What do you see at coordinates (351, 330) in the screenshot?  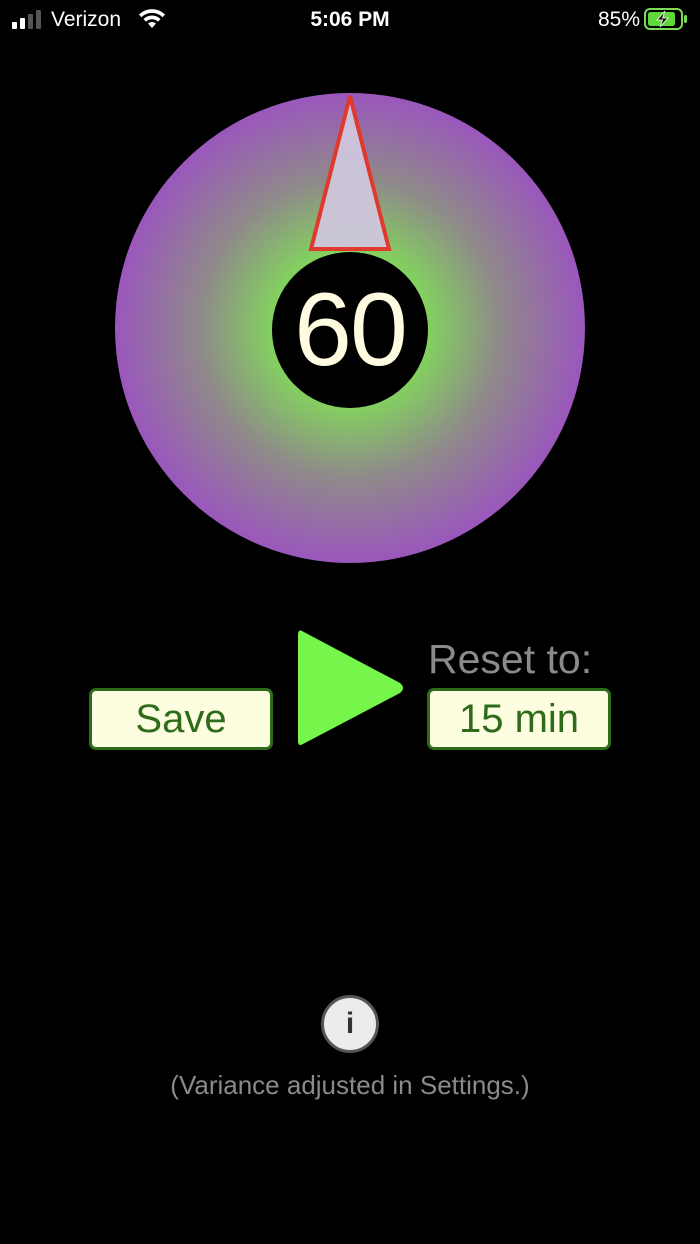 I see `timer-value: 60` at bounding box center [351, 330].